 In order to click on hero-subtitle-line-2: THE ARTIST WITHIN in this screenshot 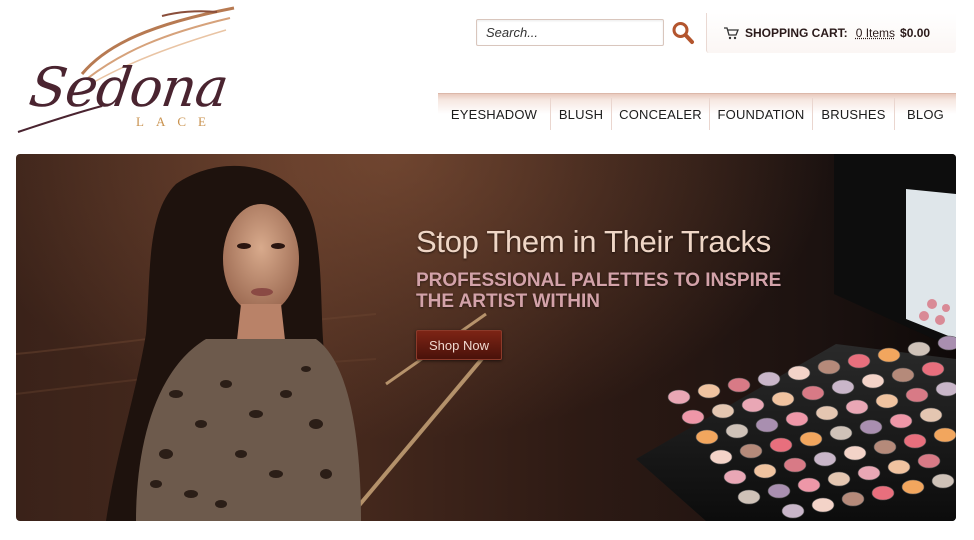, I will do `click(508, 301)`.